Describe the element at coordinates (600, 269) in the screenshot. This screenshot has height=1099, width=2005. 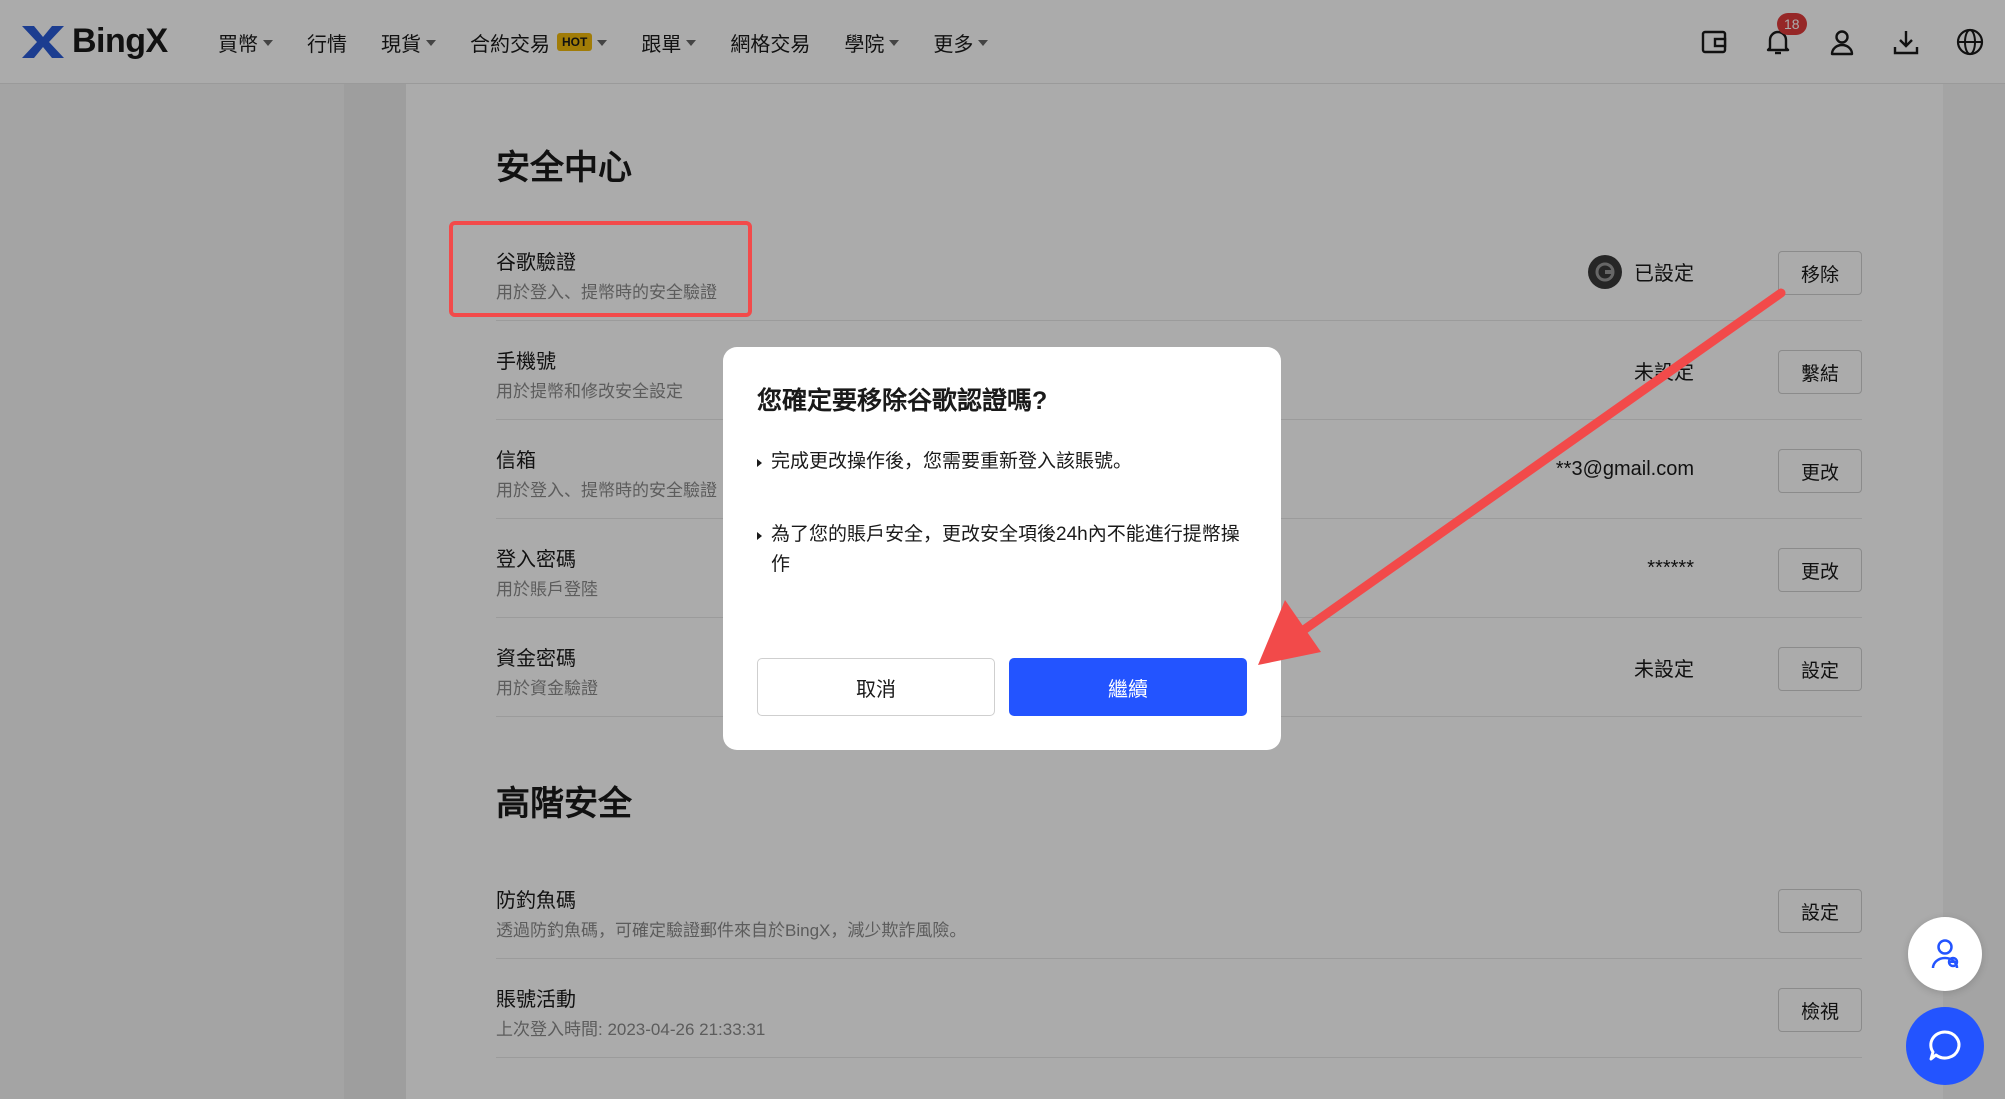
I see `annotation-highlight-box` at that location.